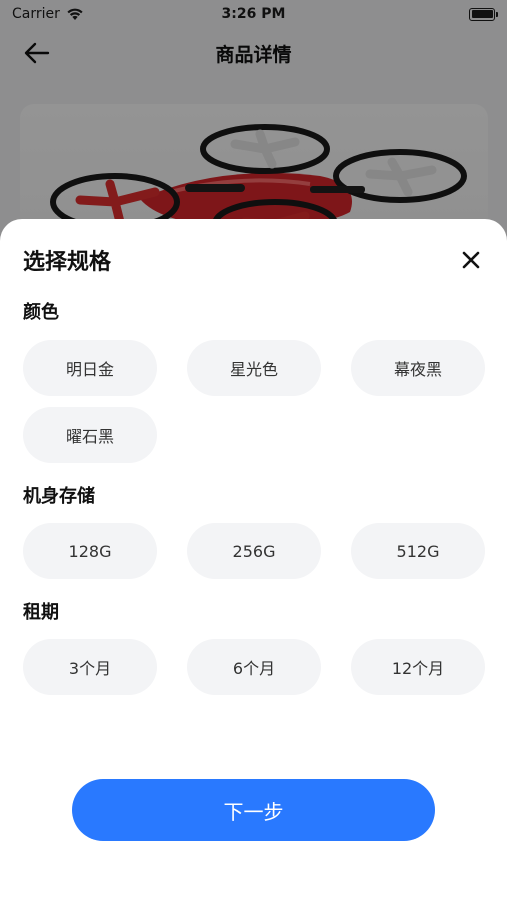 This screenshot has height=900, width=507. I want to click on term-option-12-months: 12个月, so click(418, 667).